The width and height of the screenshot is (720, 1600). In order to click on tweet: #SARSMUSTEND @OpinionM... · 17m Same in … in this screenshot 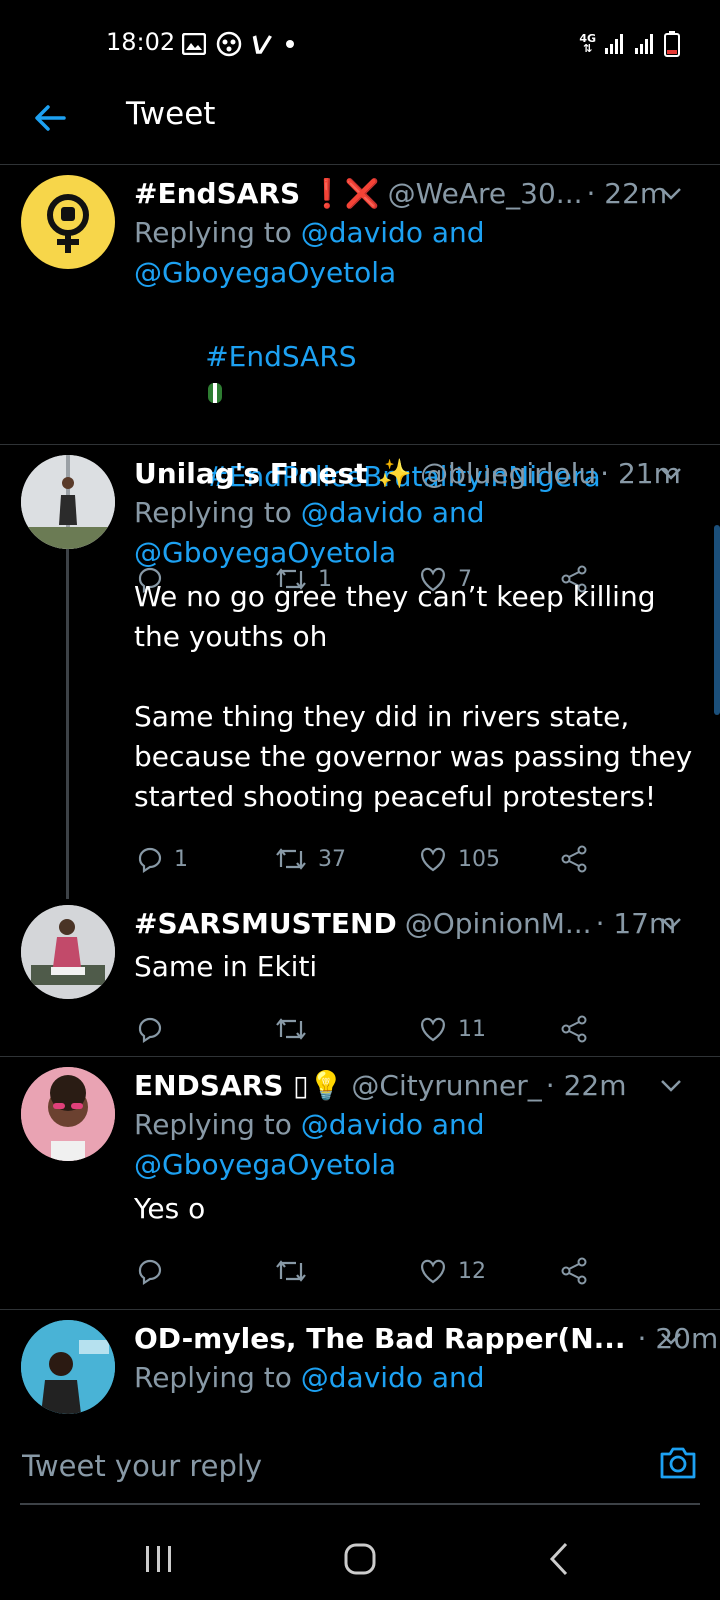, I will do `click(360, 976)`.